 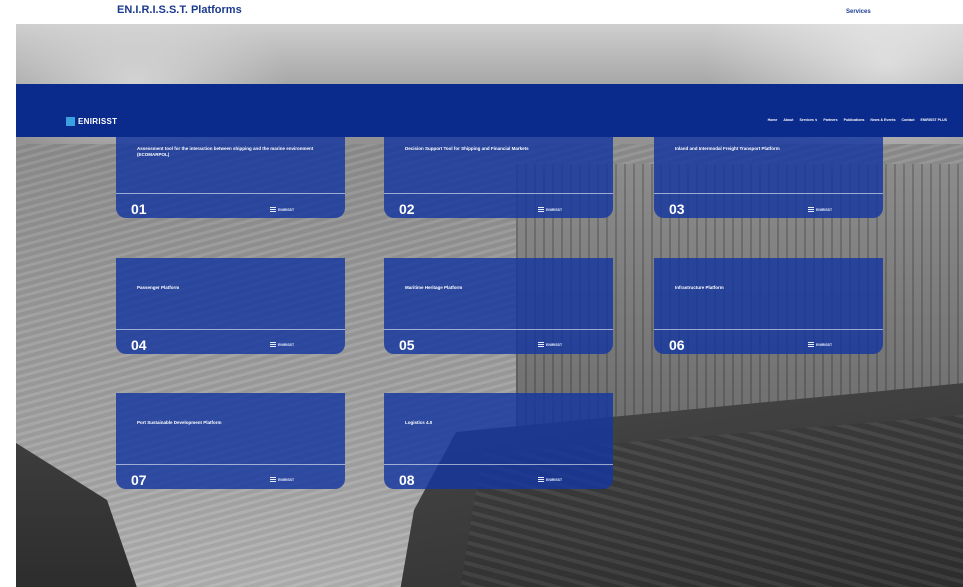 What do you see at coordinates (808, 120) in the screenshot?
I see `nav-services: Services ∨` at bounding box center [808, 120].